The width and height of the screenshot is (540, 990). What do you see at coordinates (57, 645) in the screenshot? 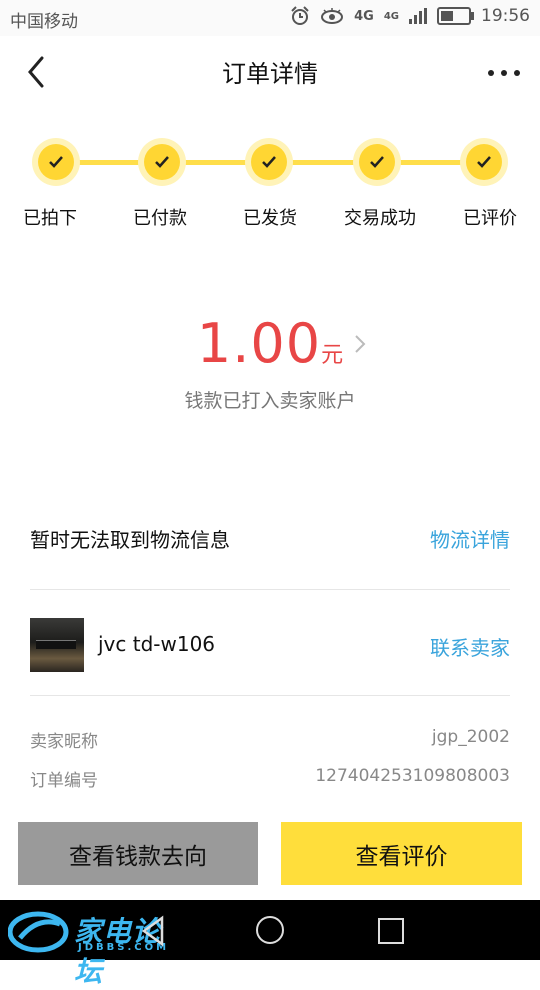
I see `product-thumbnail` at bounding box center [57, 645].